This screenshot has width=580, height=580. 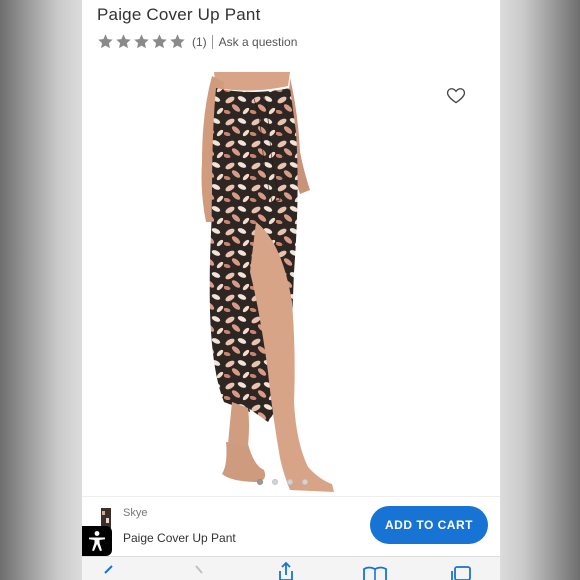 What do you see at coordinates (461, 572) in the screenshot?
I see `tabs-icon` at bounding box center [461, 572].